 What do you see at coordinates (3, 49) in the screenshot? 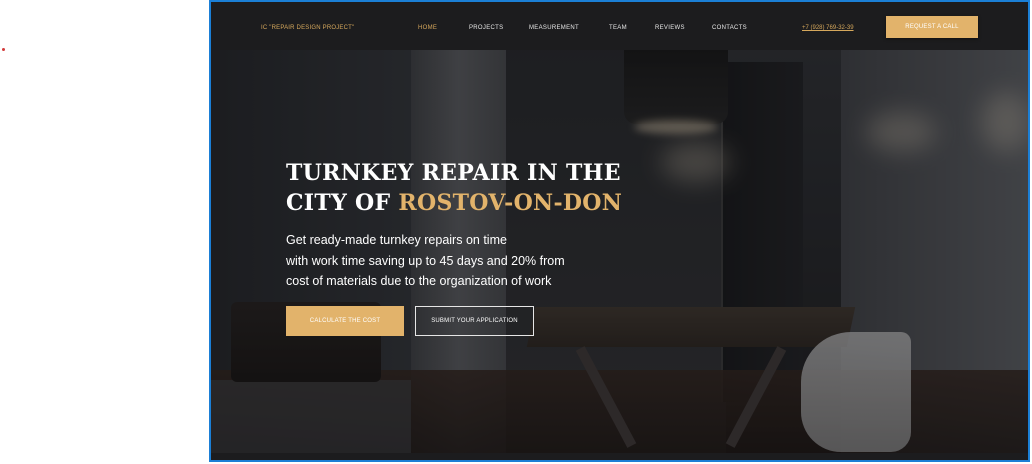
I see `red-dot-marker` at bounding box center [3, 49].